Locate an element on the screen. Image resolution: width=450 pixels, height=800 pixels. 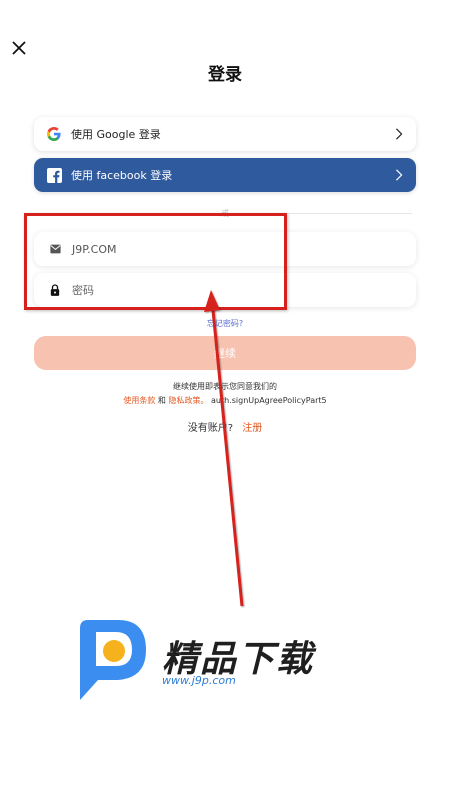
password-field is located at coordinates (225, 290).